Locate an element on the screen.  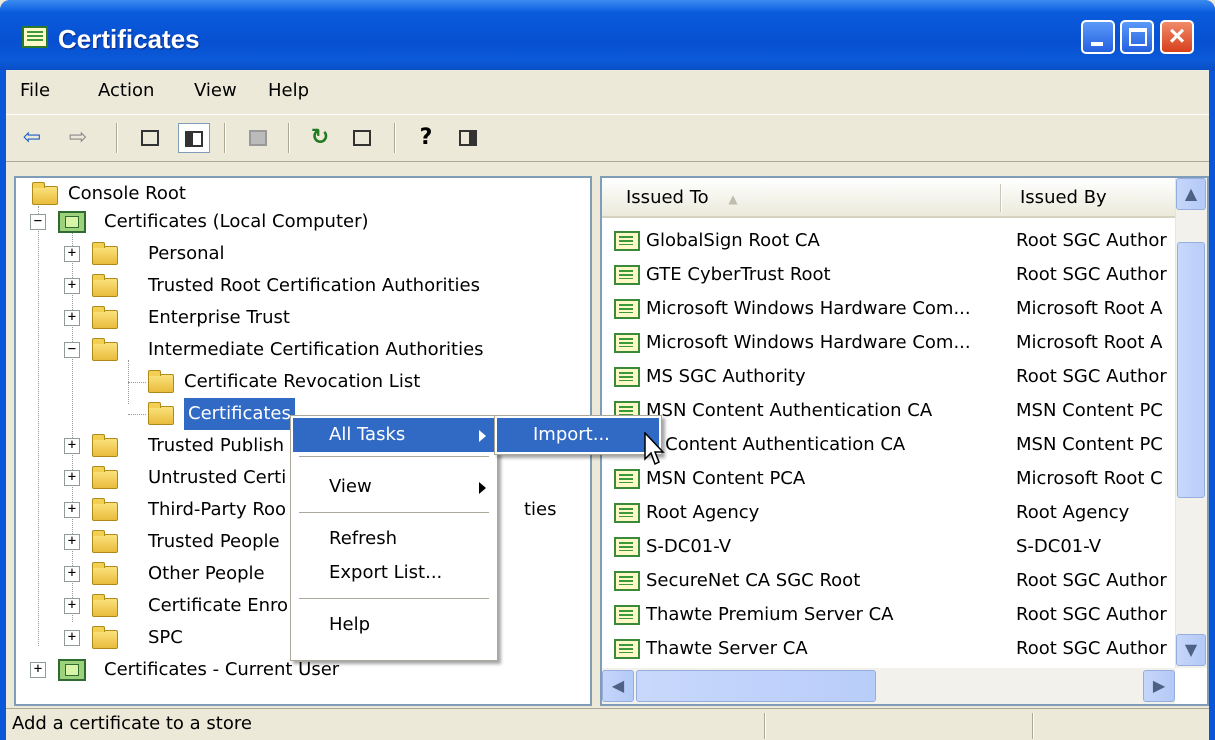
menu-view: View is located at coordinates (215, 90).